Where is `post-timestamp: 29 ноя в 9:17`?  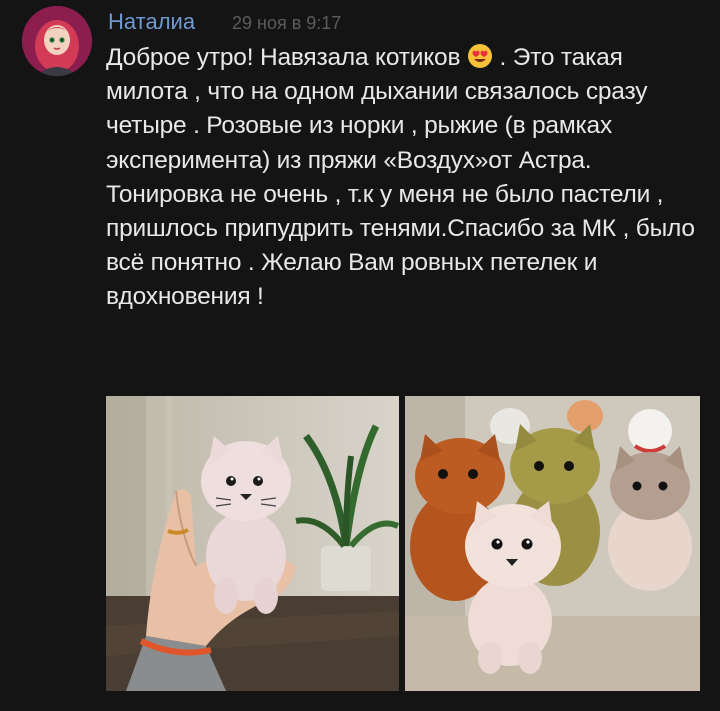 post-timestamp: 29 ноя в 9:17 is located at coordinates (286, 23).